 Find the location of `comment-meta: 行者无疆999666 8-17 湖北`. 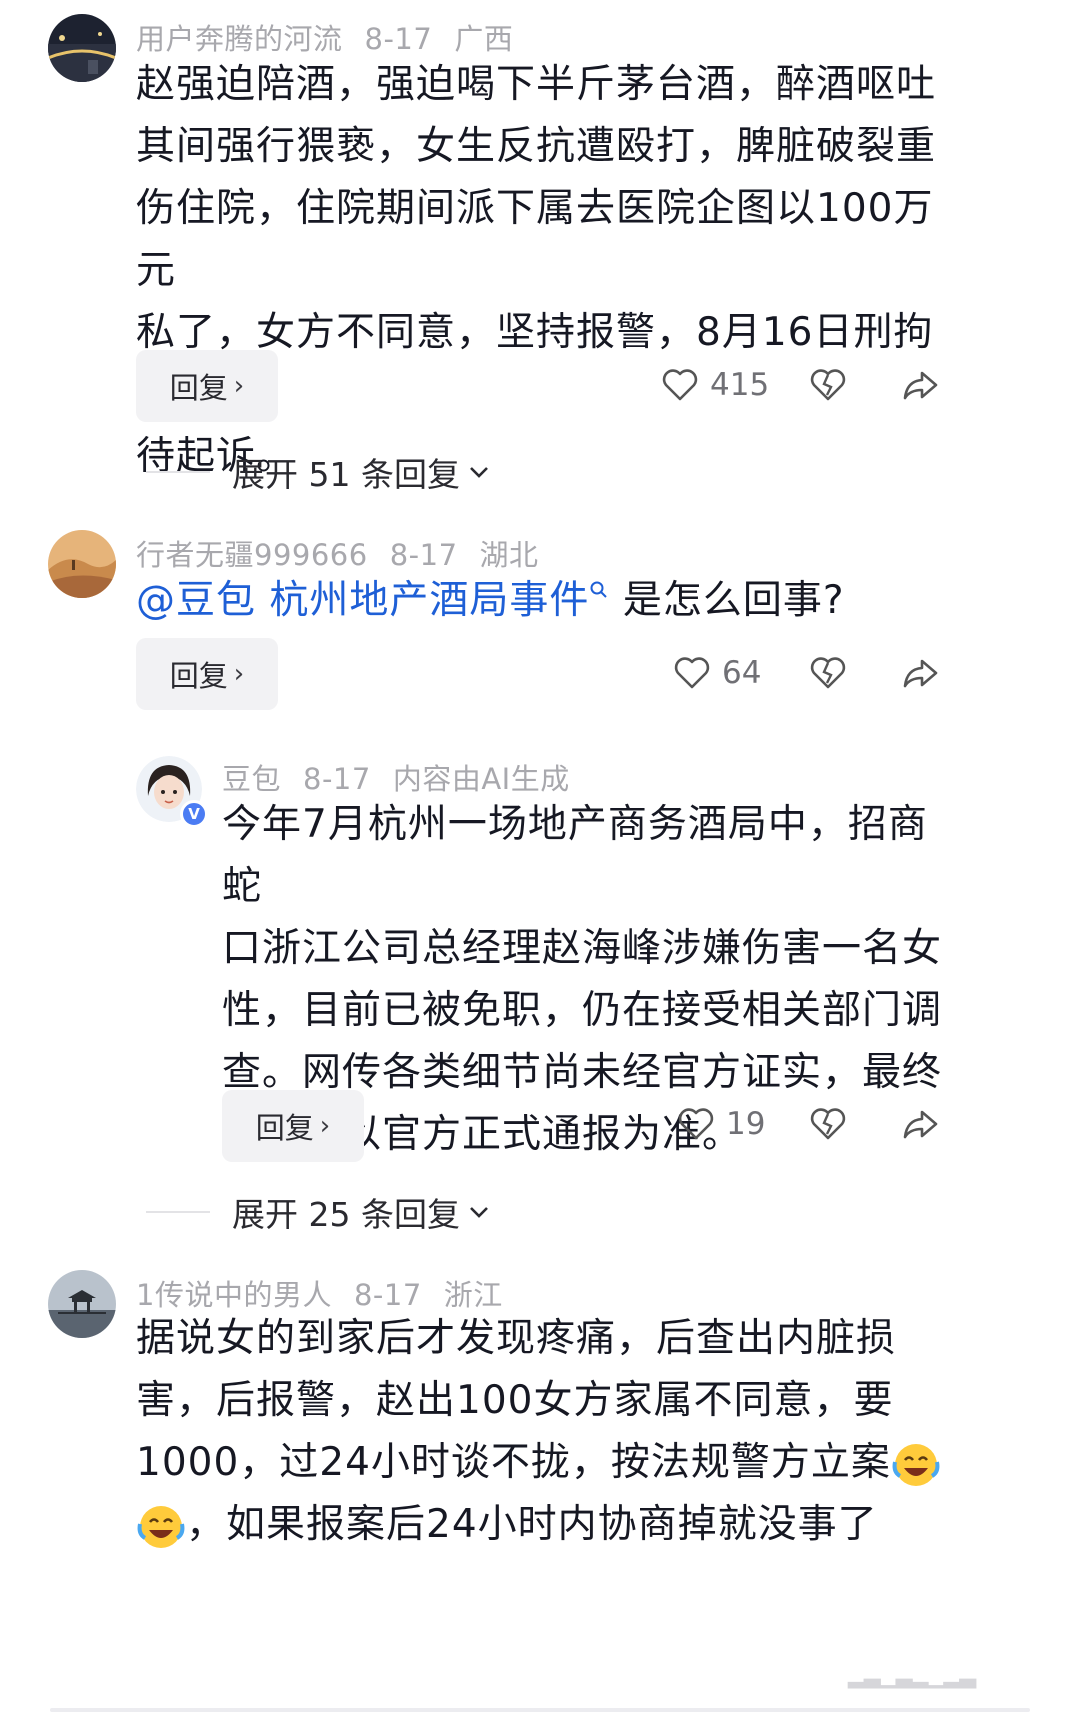

comment-meta: 行者无疆999666 8-17 湖北 is located at coordinates (348, 553).